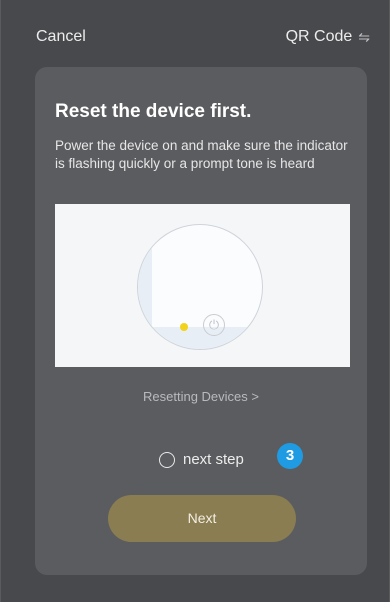 The width and height of the screenshot is (390, 602). What do you see at coordinates (214, 325) in the screenshot?
I see `power-icon: ⏻` at bounding box center [214, 325].